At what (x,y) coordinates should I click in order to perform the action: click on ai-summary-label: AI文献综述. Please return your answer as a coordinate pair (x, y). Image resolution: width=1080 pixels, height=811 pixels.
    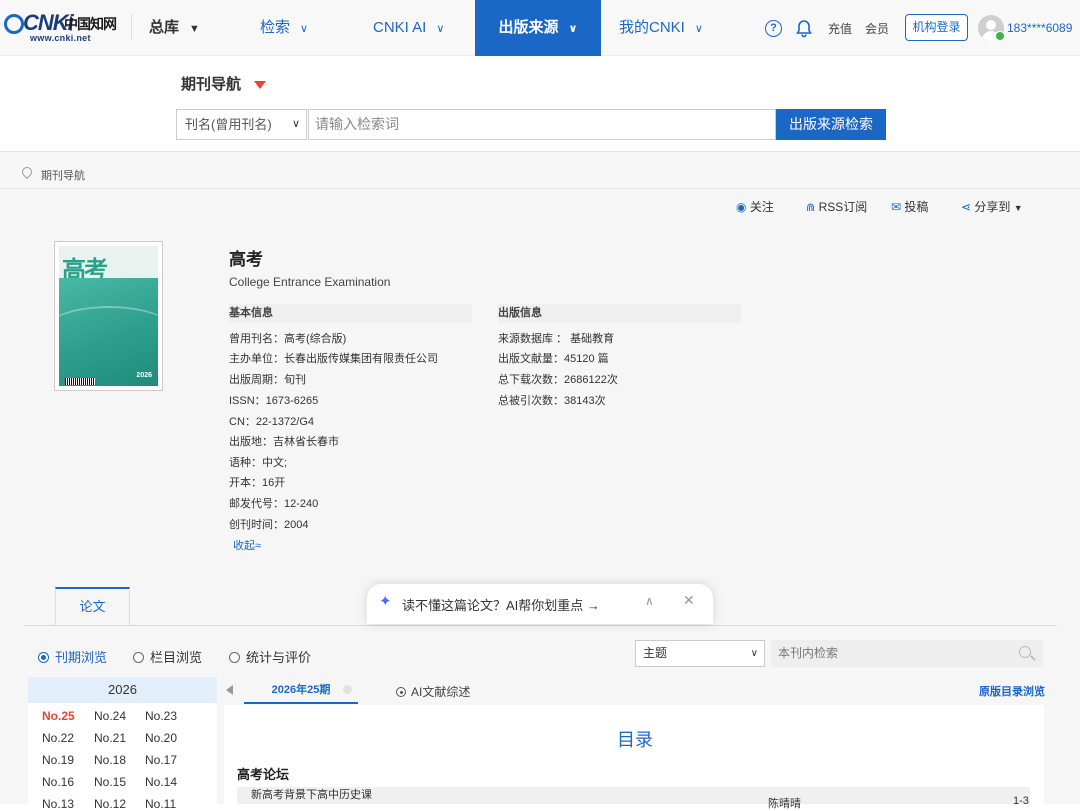
    Looking at the image, I should click on (441, 692).